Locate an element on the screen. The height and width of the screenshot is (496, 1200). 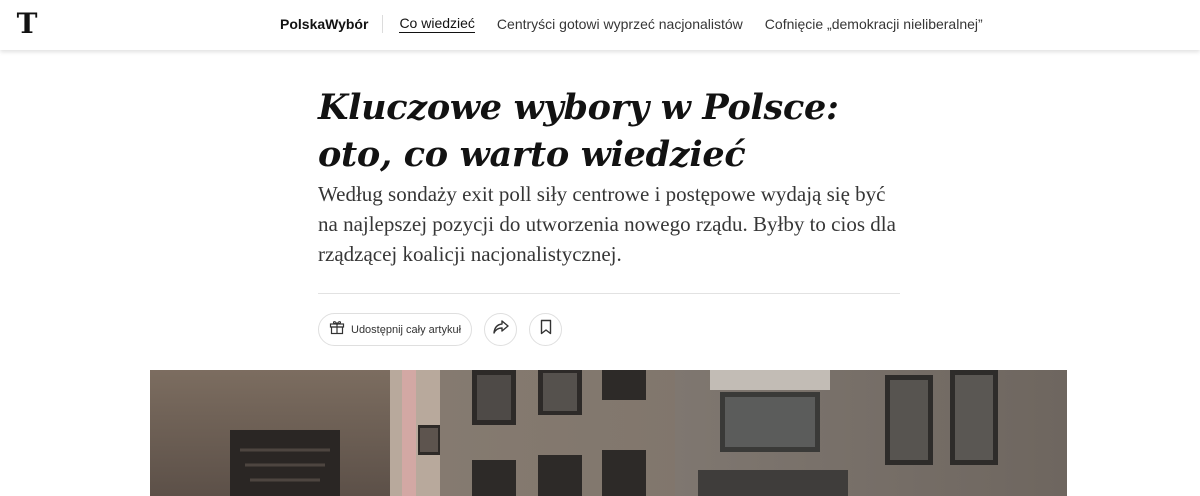
nav-link-cofniecie-demokracji: Cofnięcie „demokracji nieliberalnej” is located at coordinates (874, 24).